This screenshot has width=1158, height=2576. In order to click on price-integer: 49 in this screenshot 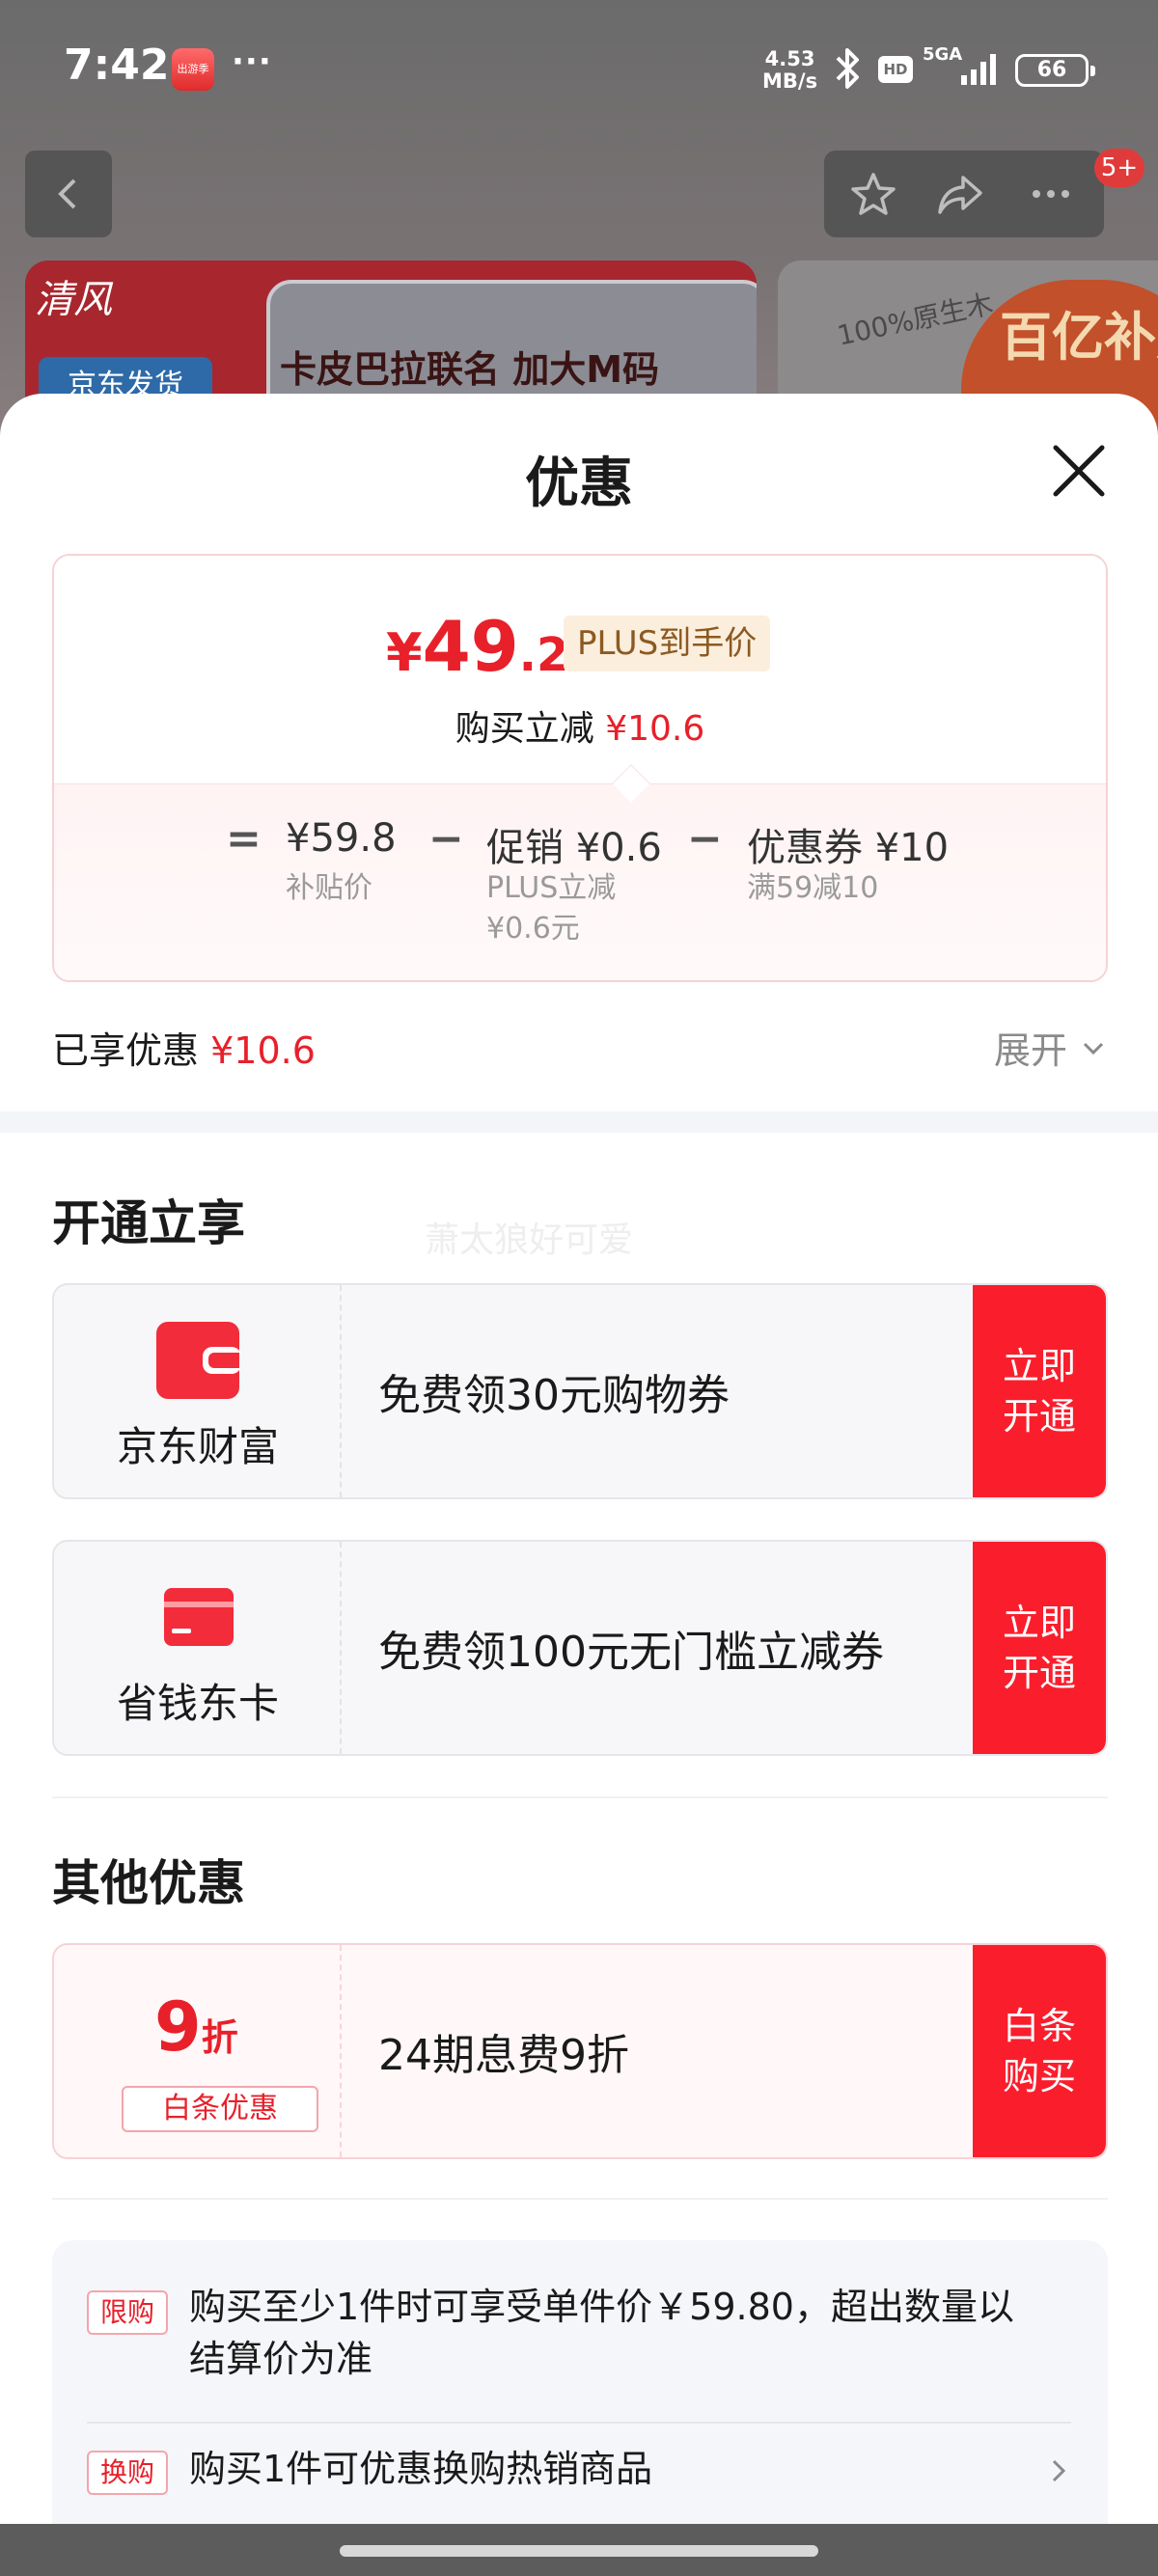, I will do `click(470, 647)`.